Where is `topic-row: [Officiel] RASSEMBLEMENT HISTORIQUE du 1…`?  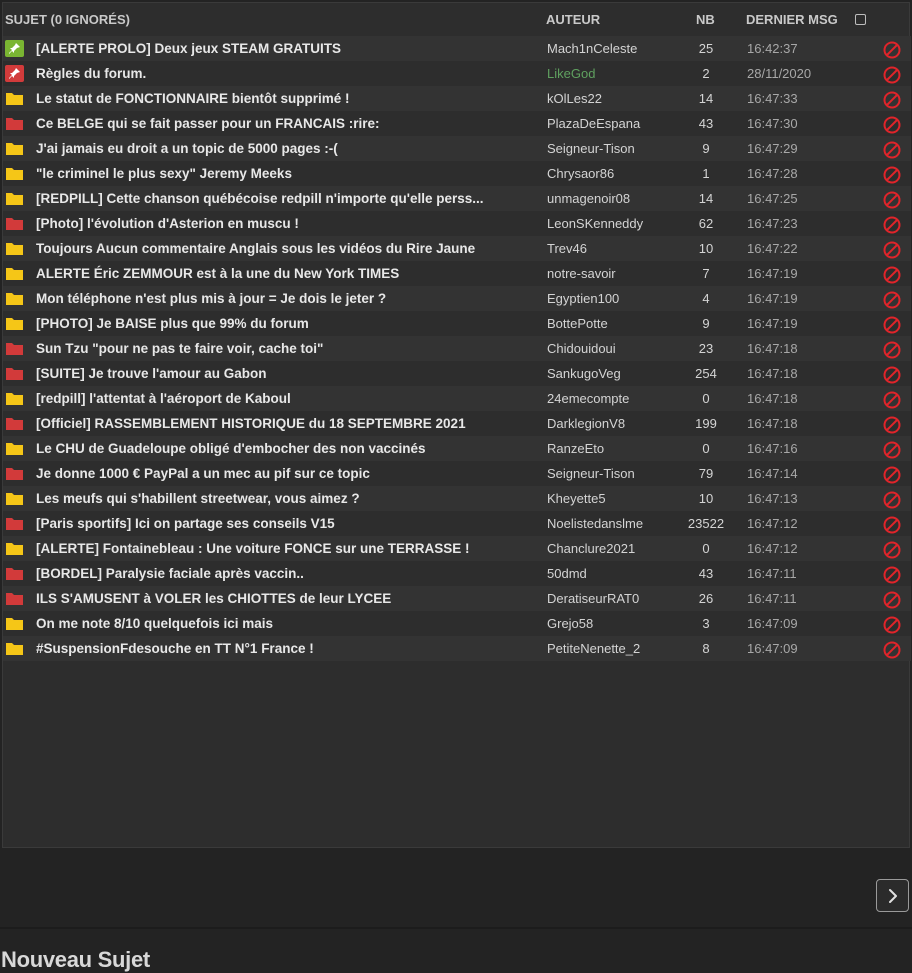
topic-row: [Officiel] RASSEMBLEMENT HISTORIQUE du 1… is located at coordinates (457, 423).